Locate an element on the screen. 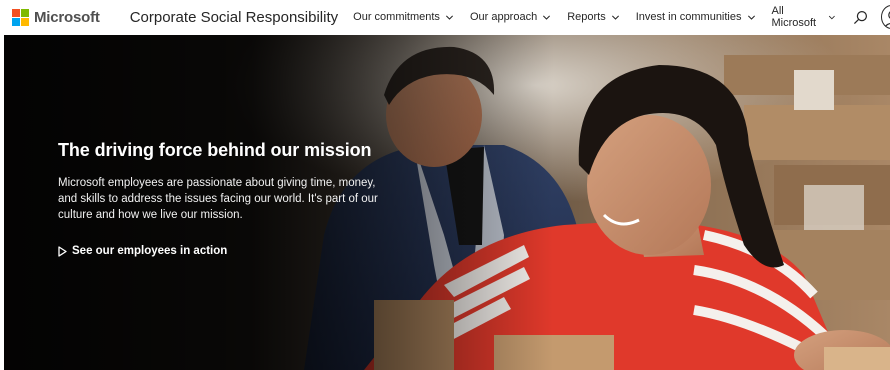 The image size is (890, 370). nav-label: Our commitments is located at coordinates (396, 17).